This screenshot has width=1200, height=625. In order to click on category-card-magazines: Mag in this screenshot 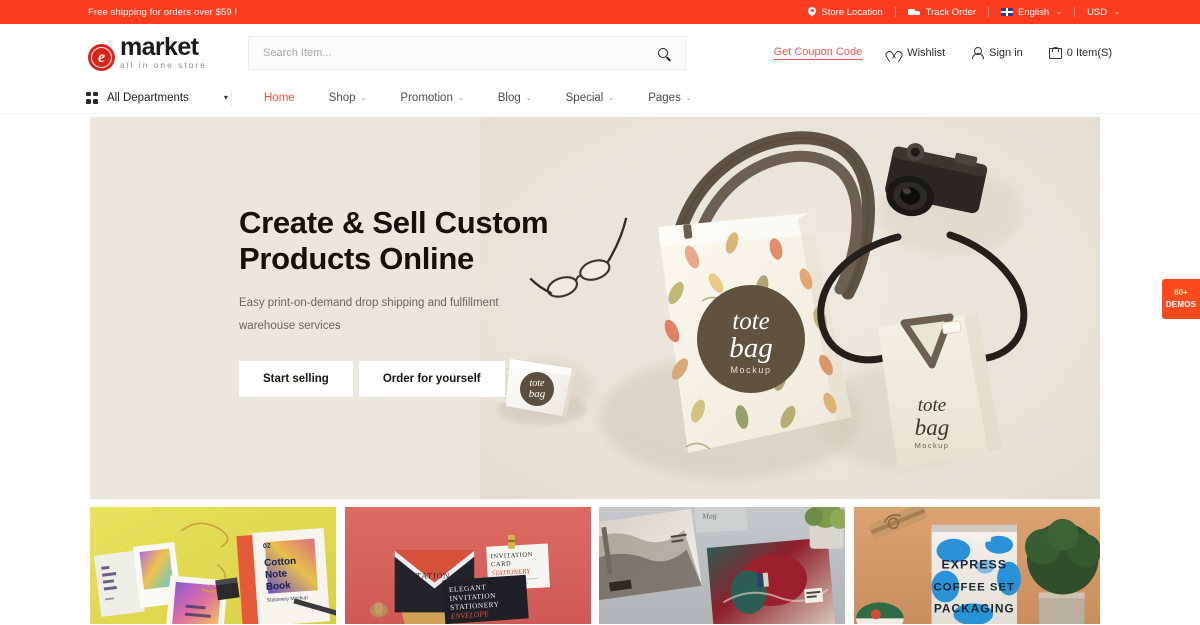, I will do `click(722, 566)`.